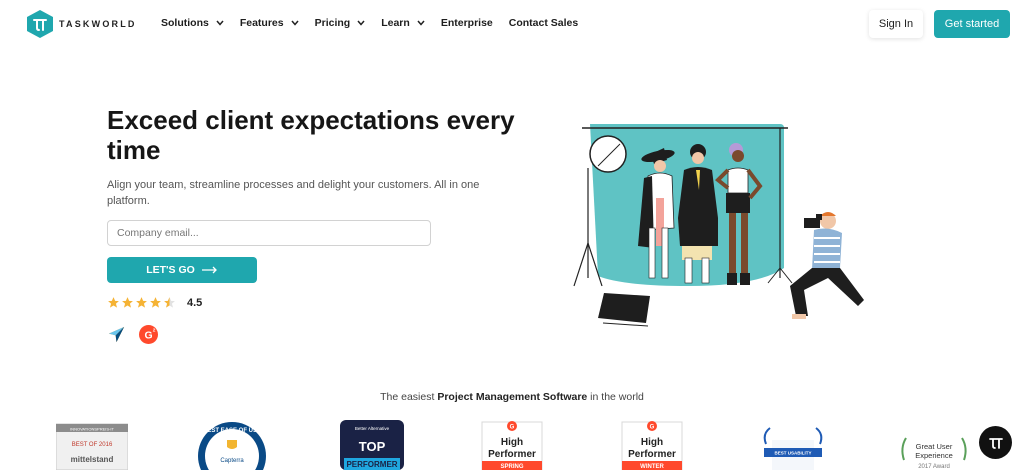 This screenshot has width=1024, height=470. Describe the element at coordinates (185, 23) in the screenshot. I see `nav-solutions-label: Solutions` at that location.